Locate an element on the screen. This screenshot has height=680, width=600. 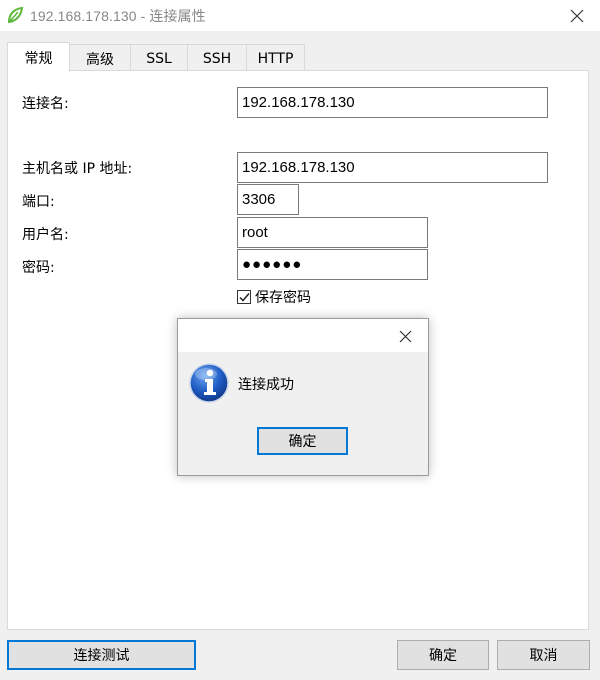
test-connection-button: 连接测试 is located at coordinates (101, 655).